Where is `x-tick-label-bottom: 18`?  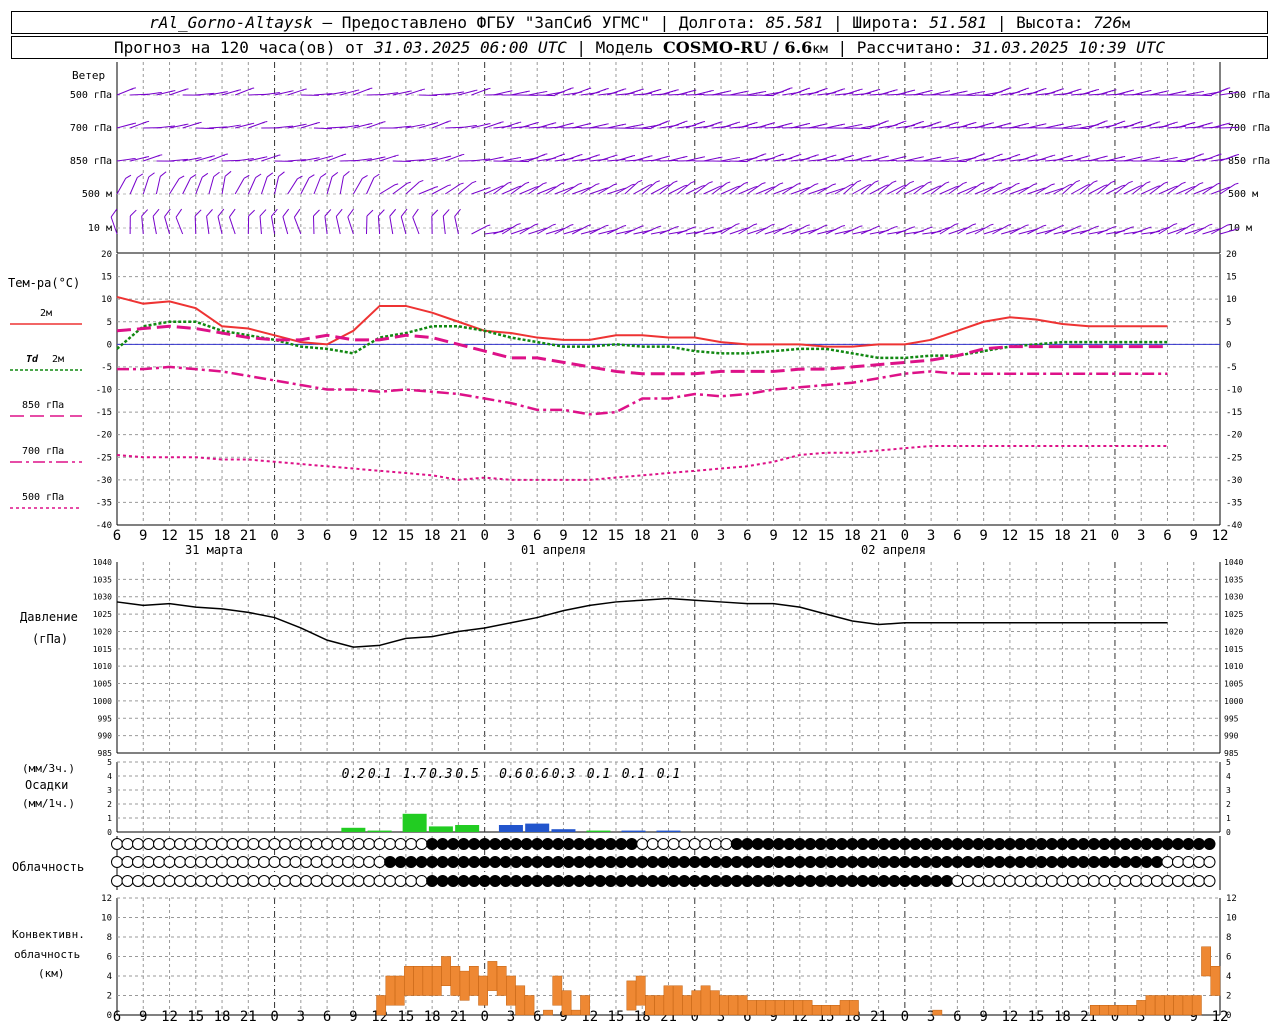 x-tick-label-bottom: 18 is located at coordinates (222, 1016).